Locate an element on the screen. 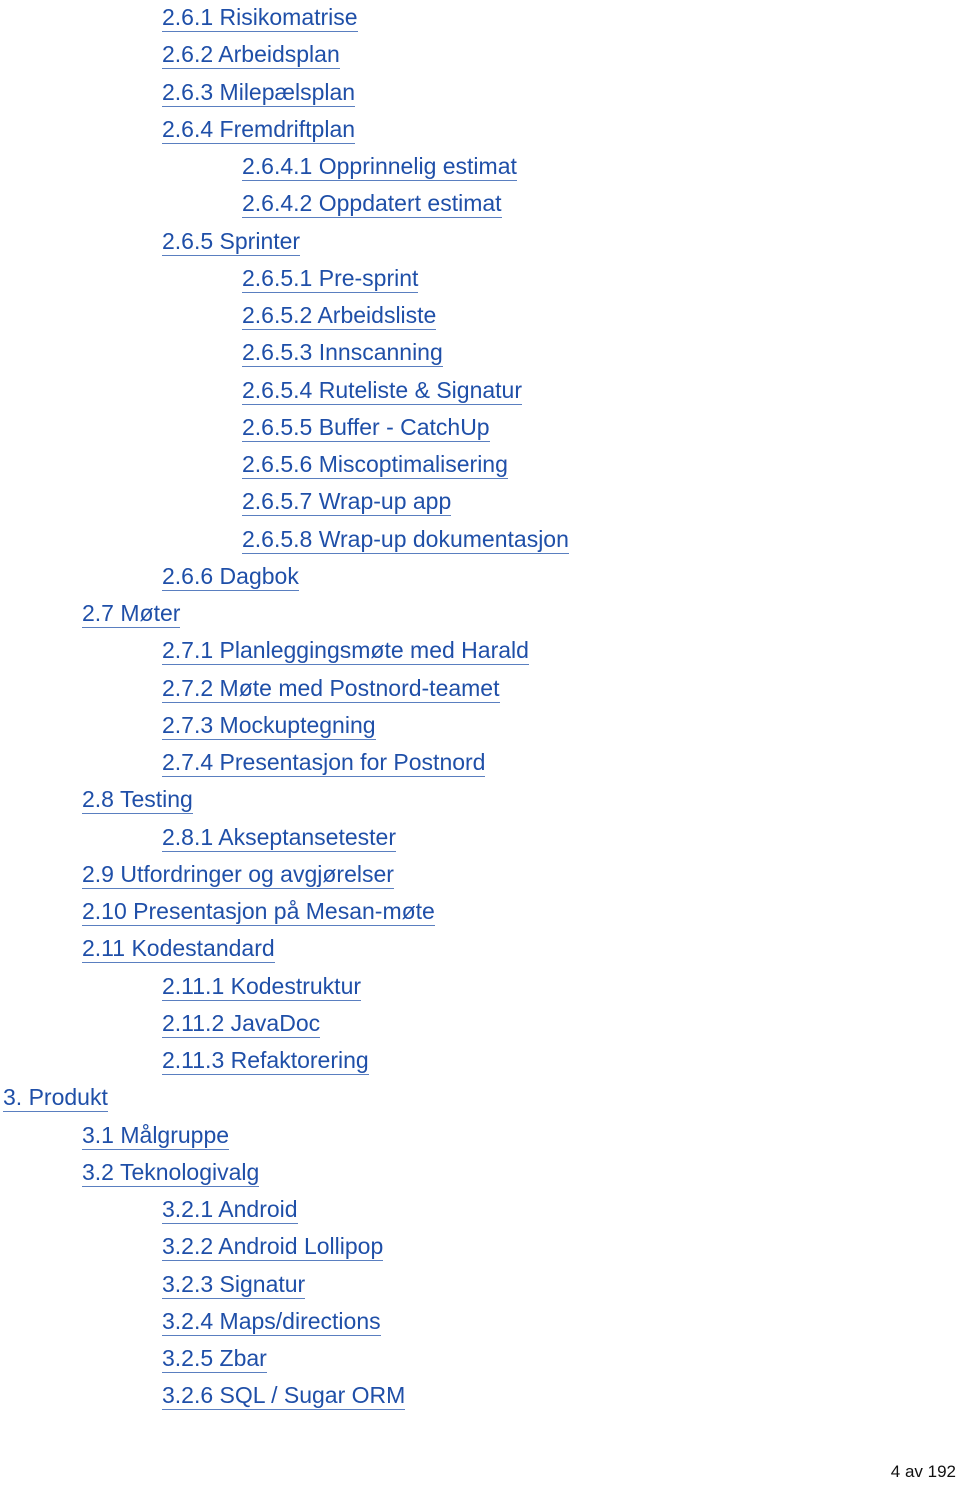 The image size is (960, 1486). toc-entry: 2.6.5 Sprinter is located at coordinates (231, 244).